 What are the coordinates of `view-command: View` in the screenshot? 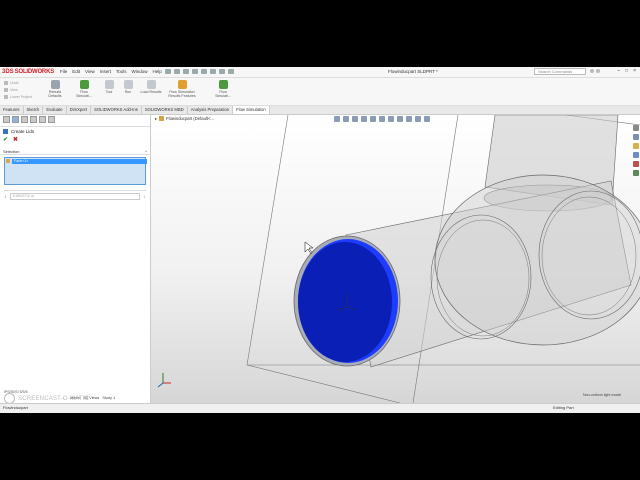 It's located at (18, 90).